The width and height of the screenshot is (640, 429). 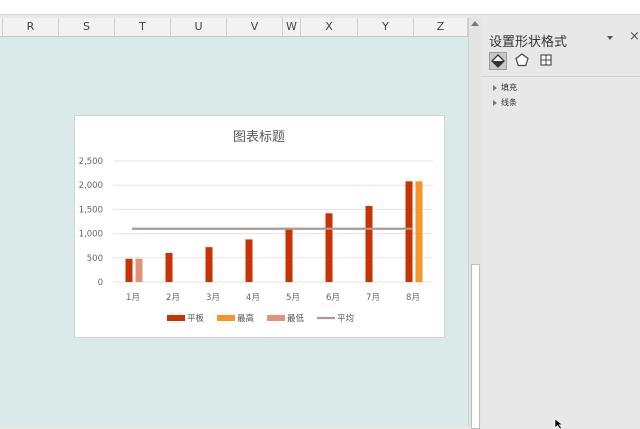 I want to click on column-header-r: R, so click(x=31, y=27).